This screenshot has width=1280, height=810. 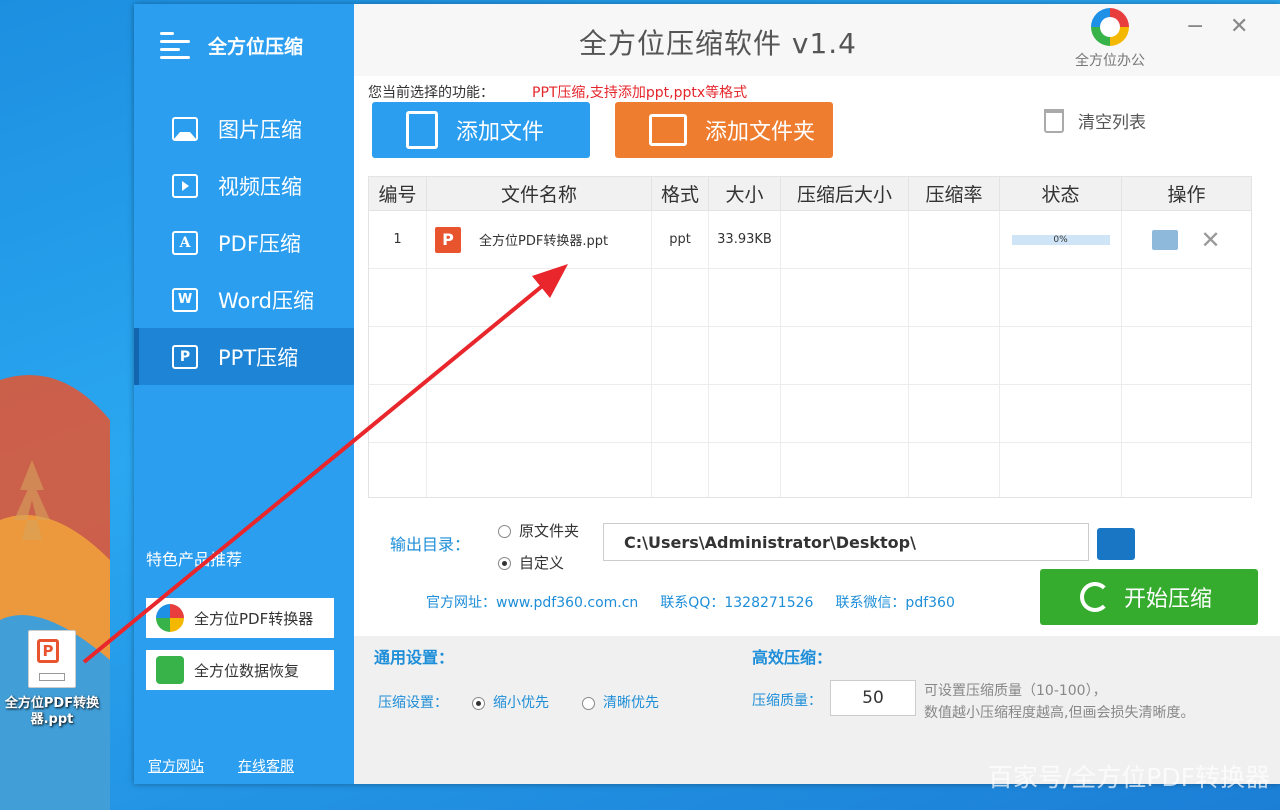 What do you see at coordinates (1195, 26) in the screenshot?
I see `minimize-button: −` at bounding box center [1195, 26].